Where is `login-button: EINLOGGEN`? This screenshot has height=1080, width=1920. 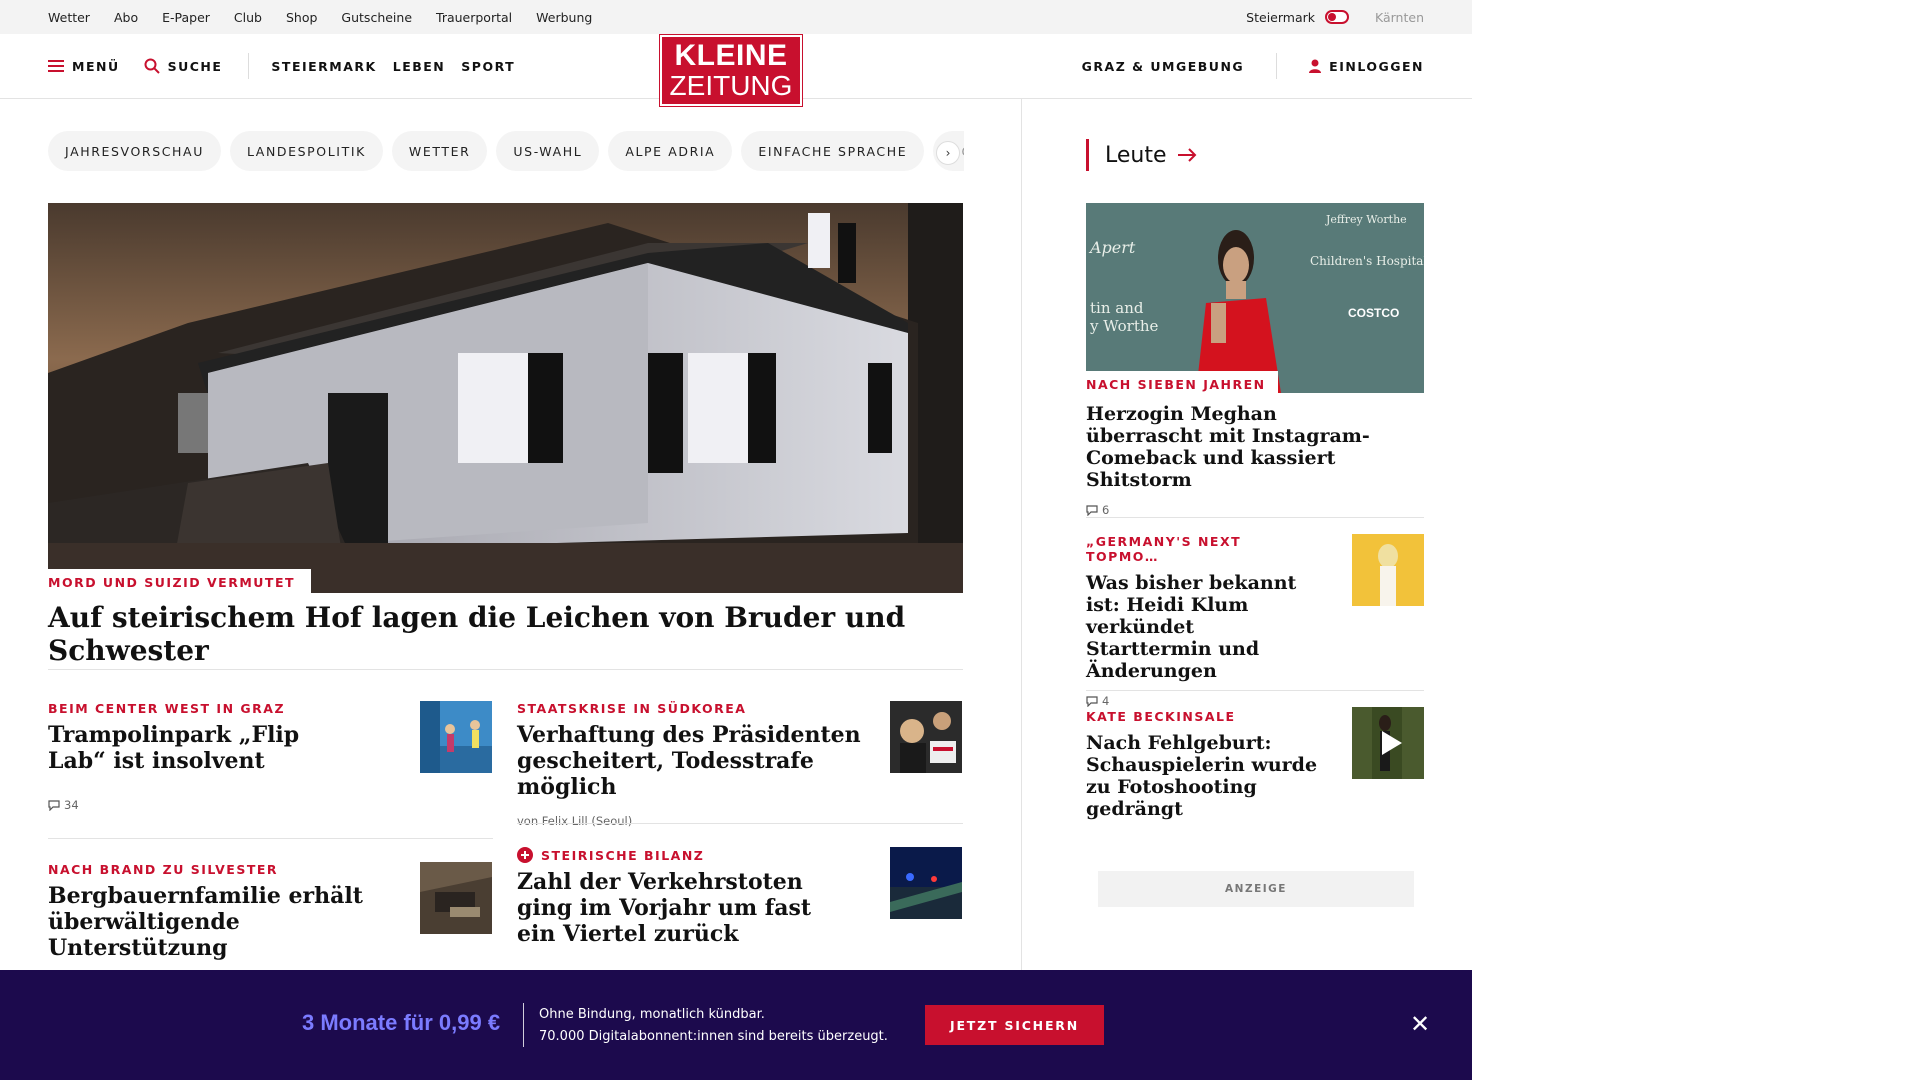 login-button: EINLOGGEN is located at coordinates (1366, 66).